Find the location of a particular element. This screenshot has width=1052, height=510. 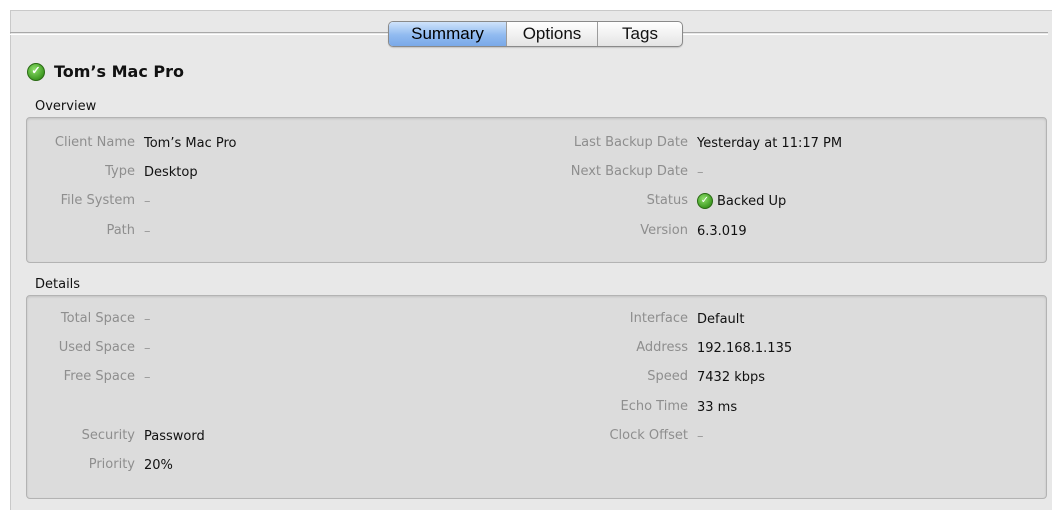

speed-label: Speed is located at coordinates (667, 376).